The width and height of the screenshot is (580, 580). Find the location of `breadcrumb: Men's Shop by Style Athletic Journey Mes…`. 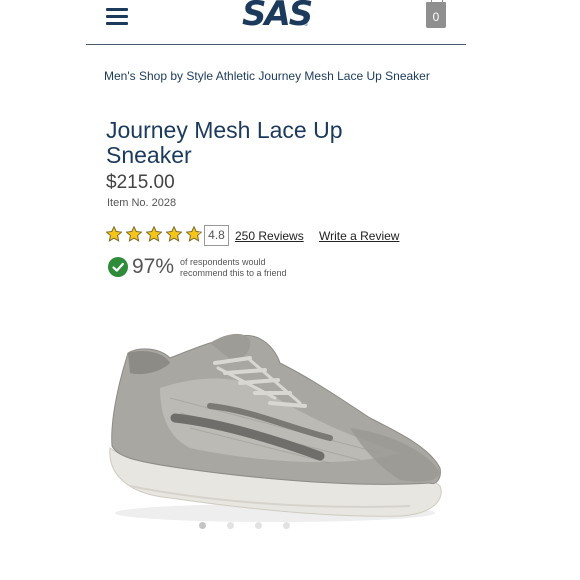

breadcrumb: Men's Shop by Style Athletic Journey Mes… is located at coordinates (267, 76).